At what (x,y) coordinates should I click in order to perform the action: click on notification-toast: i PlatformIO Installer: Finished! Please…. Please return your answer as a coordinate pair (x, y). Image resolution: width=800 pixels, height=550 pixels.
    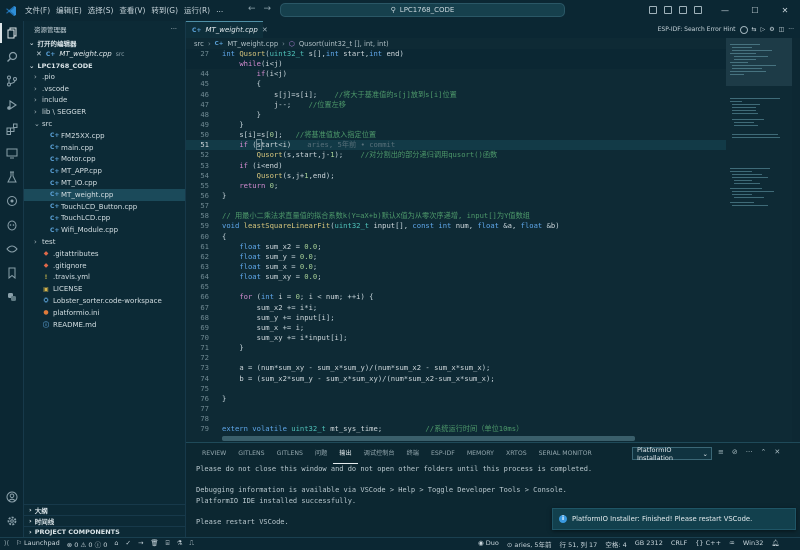
    Looking at the image, I should click on (674, 519).